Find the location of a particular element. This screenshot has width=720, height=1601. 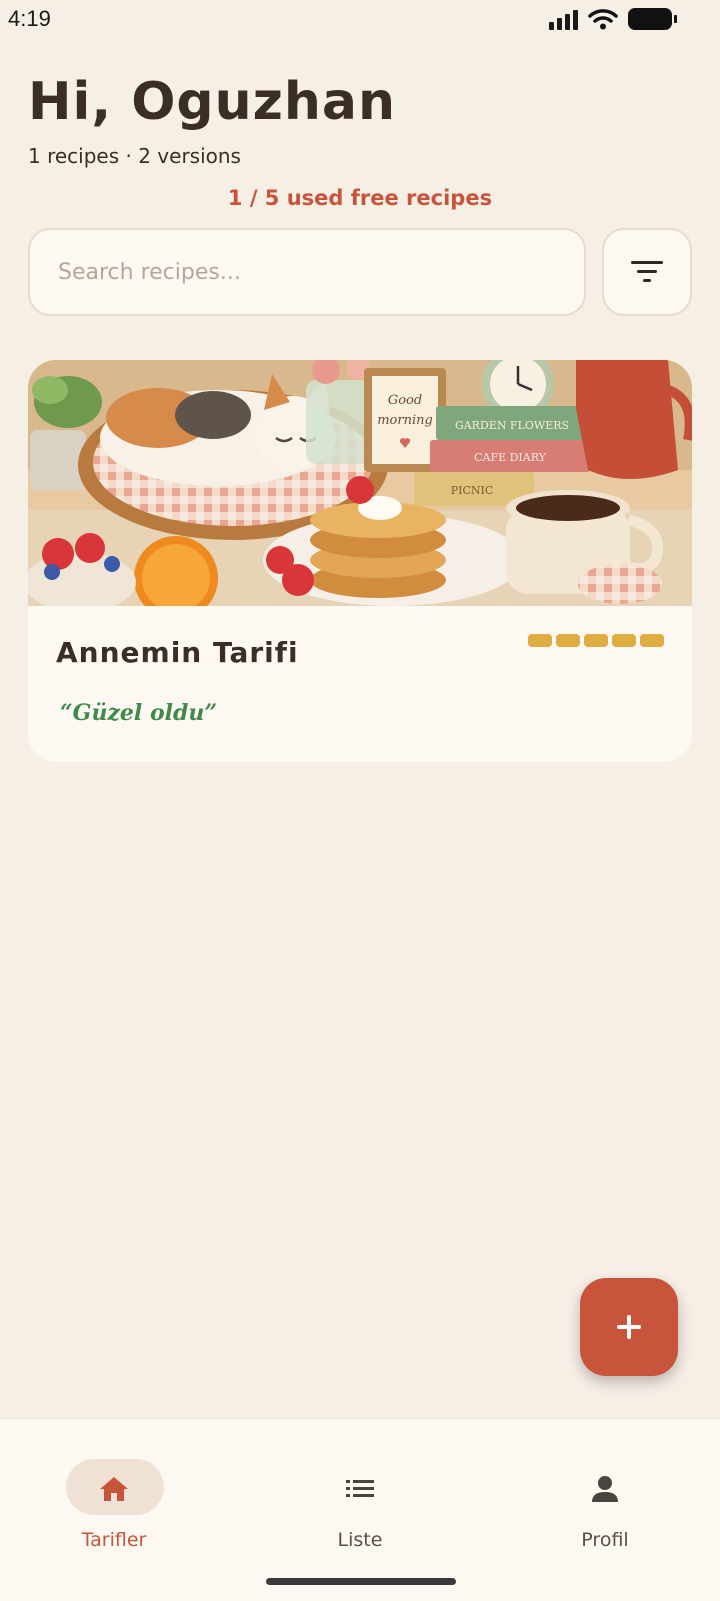

status-icons is located at coordinates (613, 19).